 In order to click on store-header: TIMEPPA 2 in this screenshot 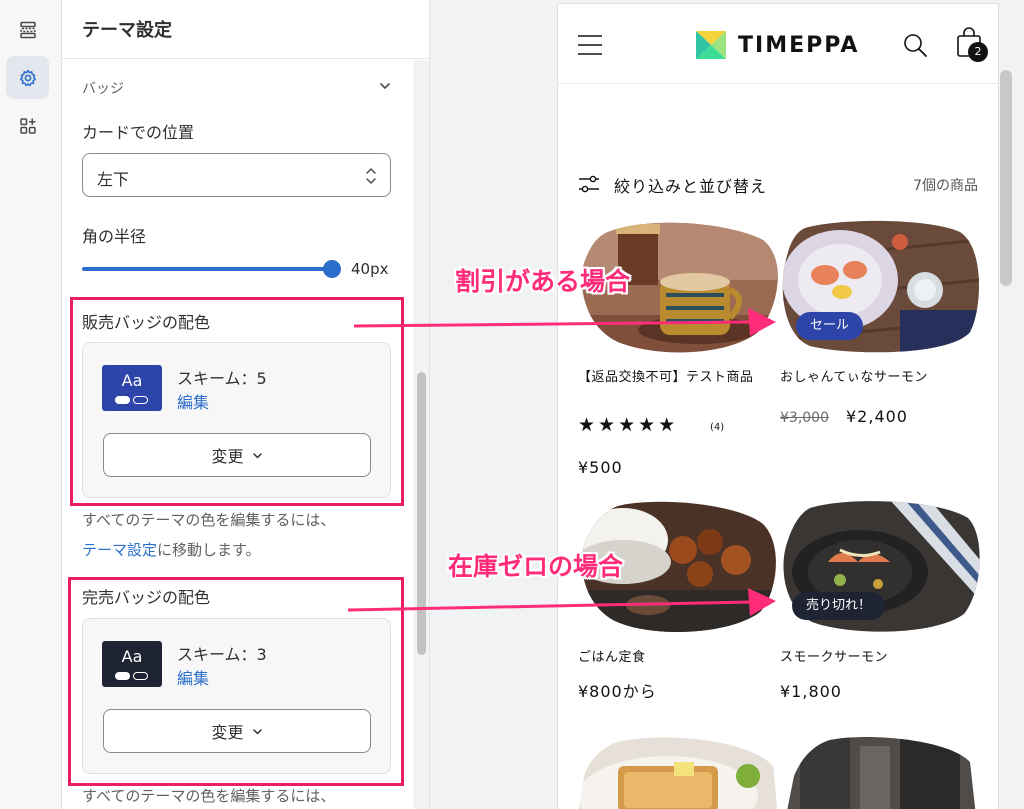, I will do `click(778, 44)`.